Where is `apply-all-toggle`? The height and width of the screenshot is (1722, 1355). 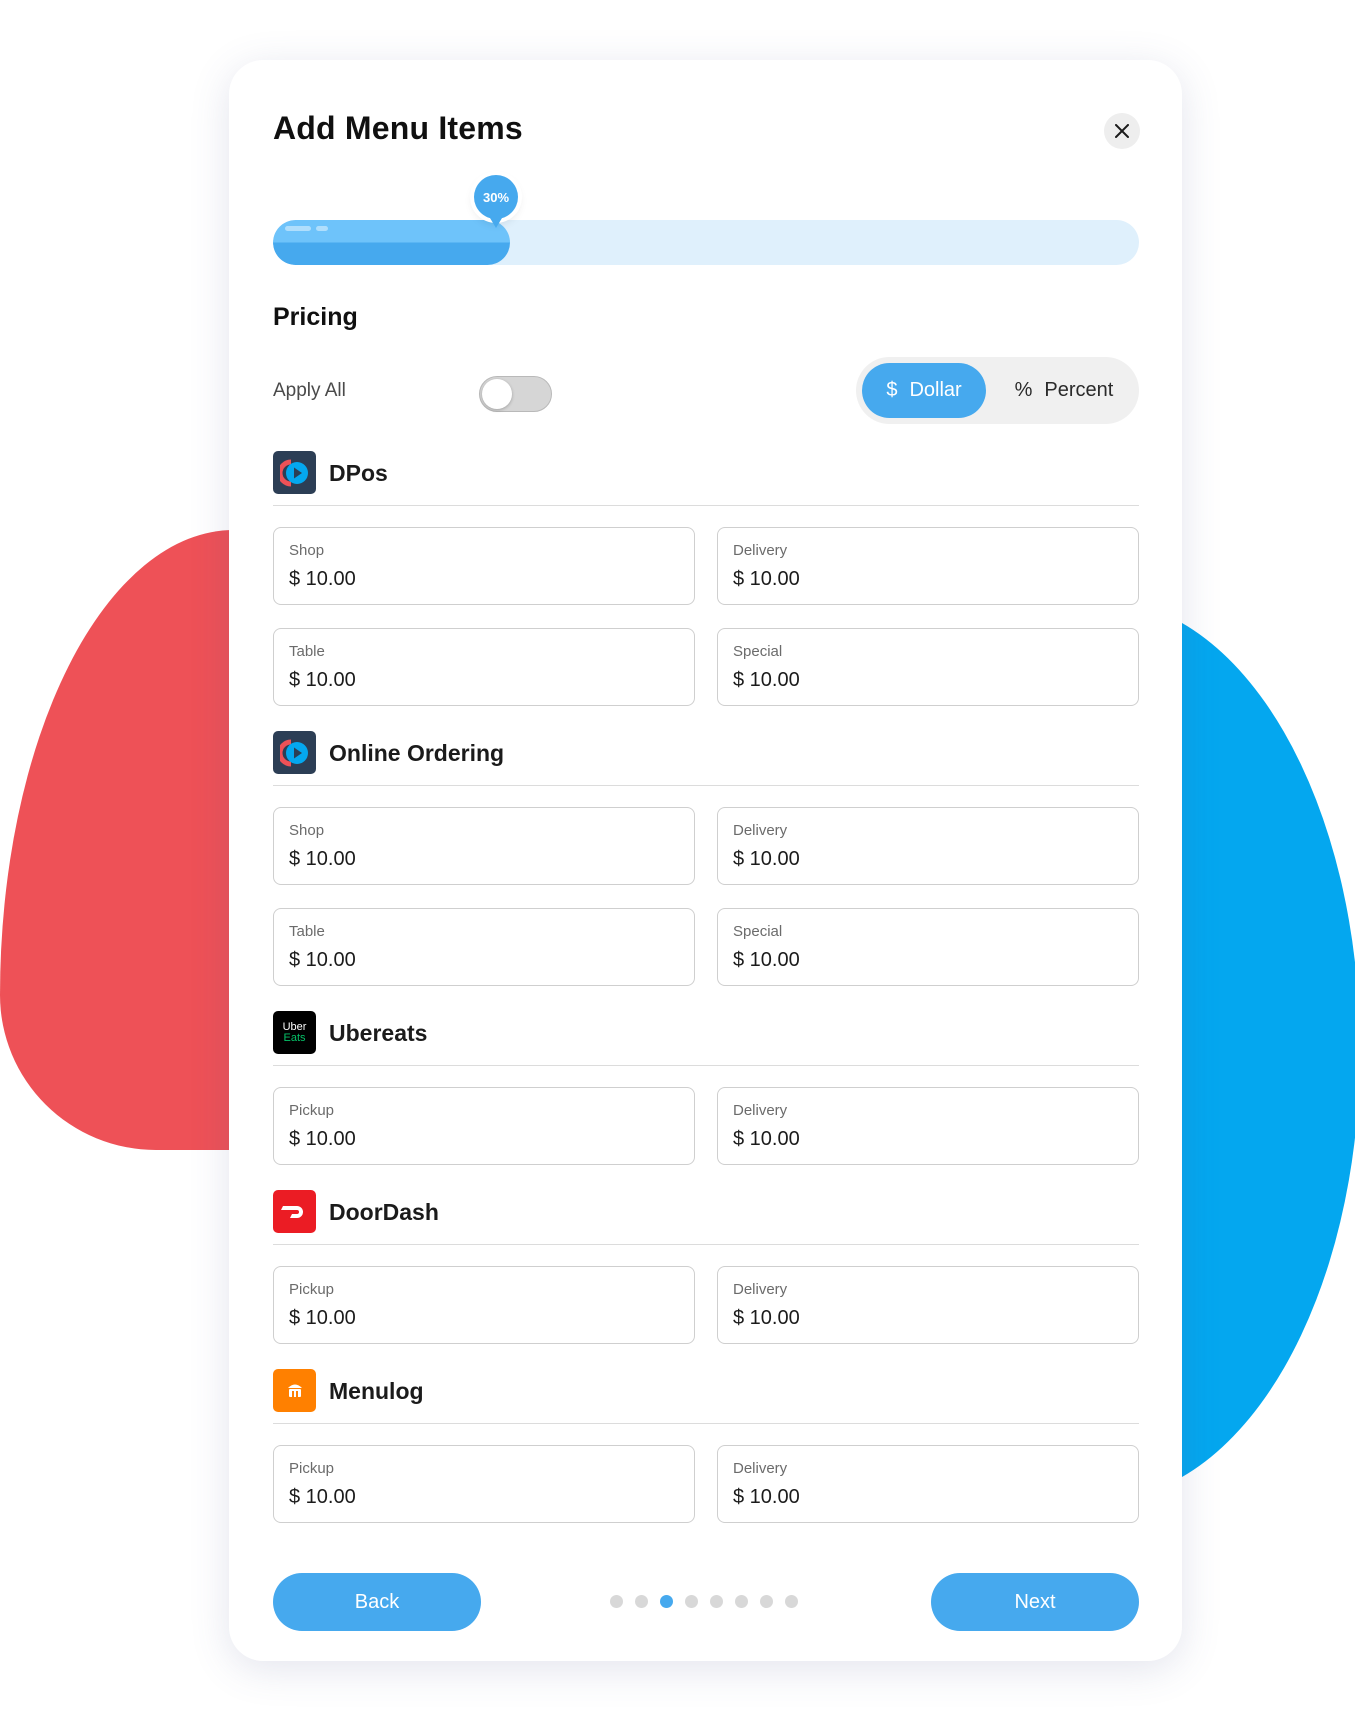
apply-all-toggle is located at coordinates (515, 394).